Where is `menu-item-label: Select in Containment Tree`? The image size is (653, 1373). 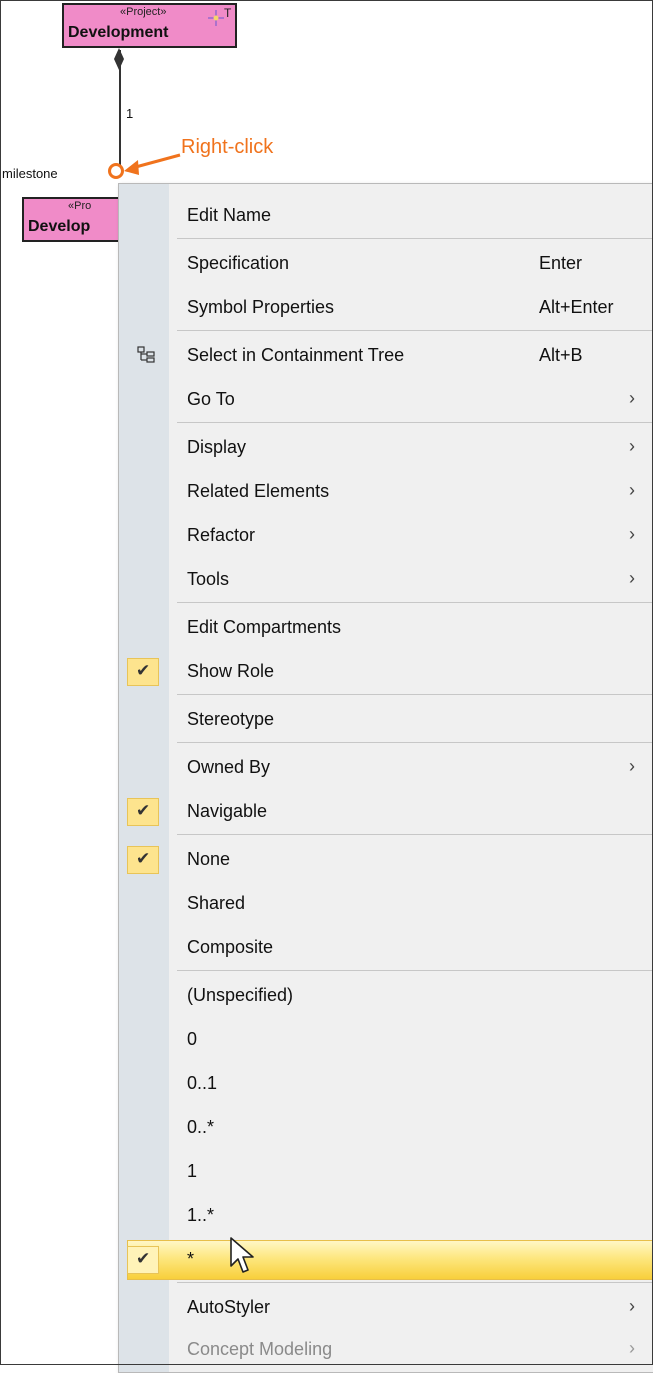 menu-item-label: Select in Containment Tree is located at coordinates (296, 355).